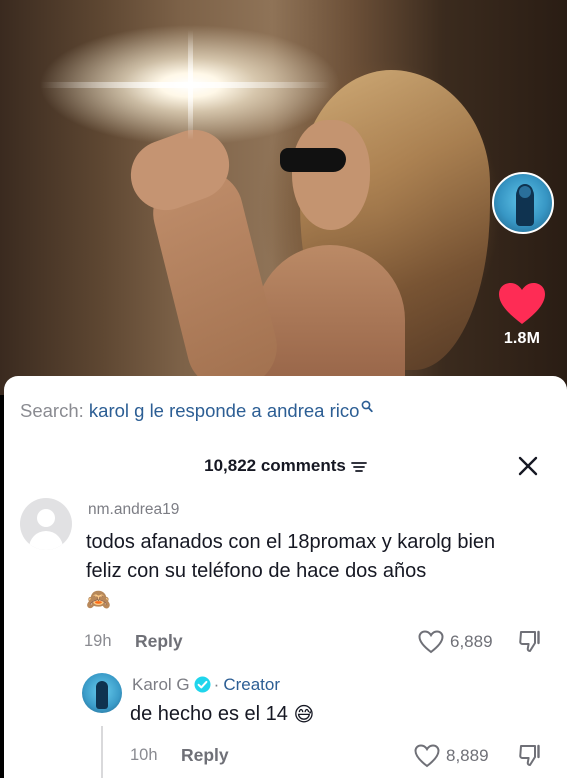 This screenshot has width=567, height=778. I want to click on reply-like-heart-icon, so click(427, 756).